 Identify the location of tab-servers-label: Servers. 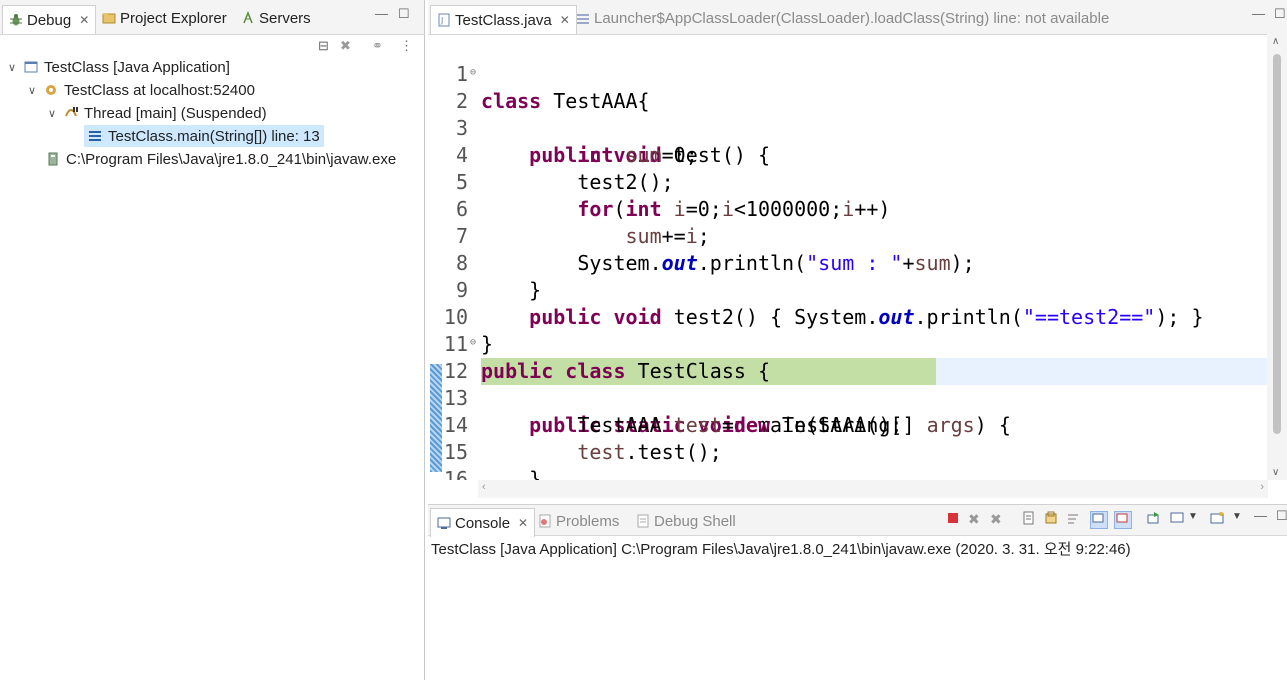
(285, 18).